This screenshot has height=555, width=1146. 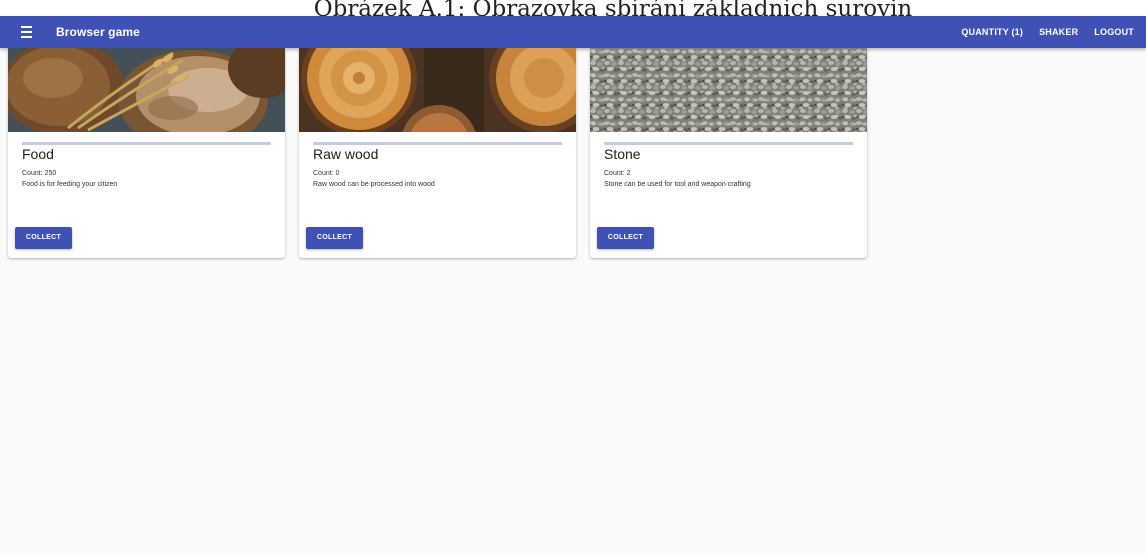 What do you see at coordinates (146, 143) in the screenshot?
I see `food-progress-bar` at bounding box center [146, 143].